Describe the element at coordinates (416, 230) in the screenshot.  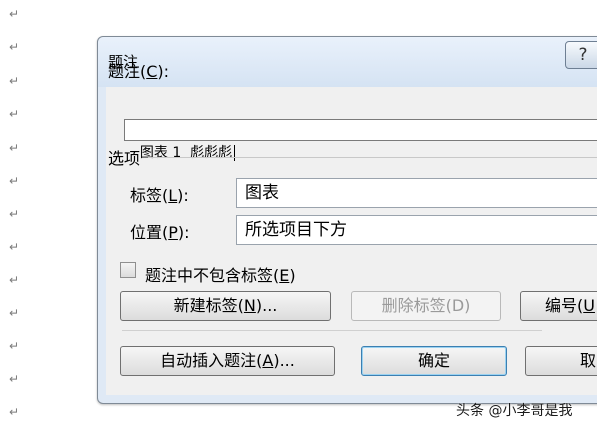
I see `position-dropdown: 所选项目下方` at that location.